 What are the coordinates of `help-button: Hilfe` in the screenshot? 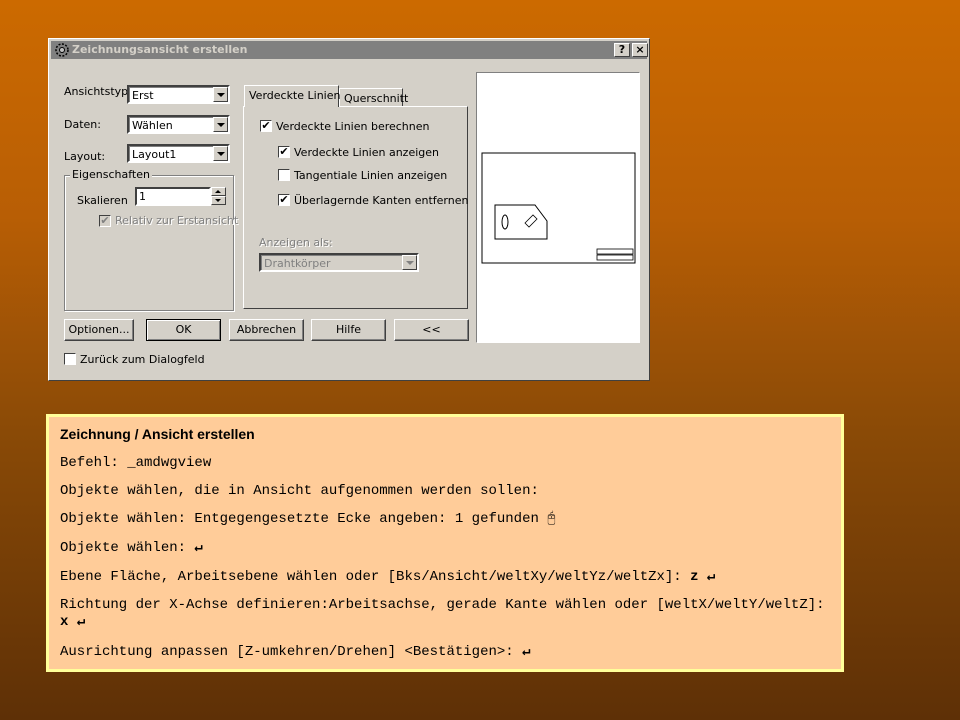 It's located at (348, 330).